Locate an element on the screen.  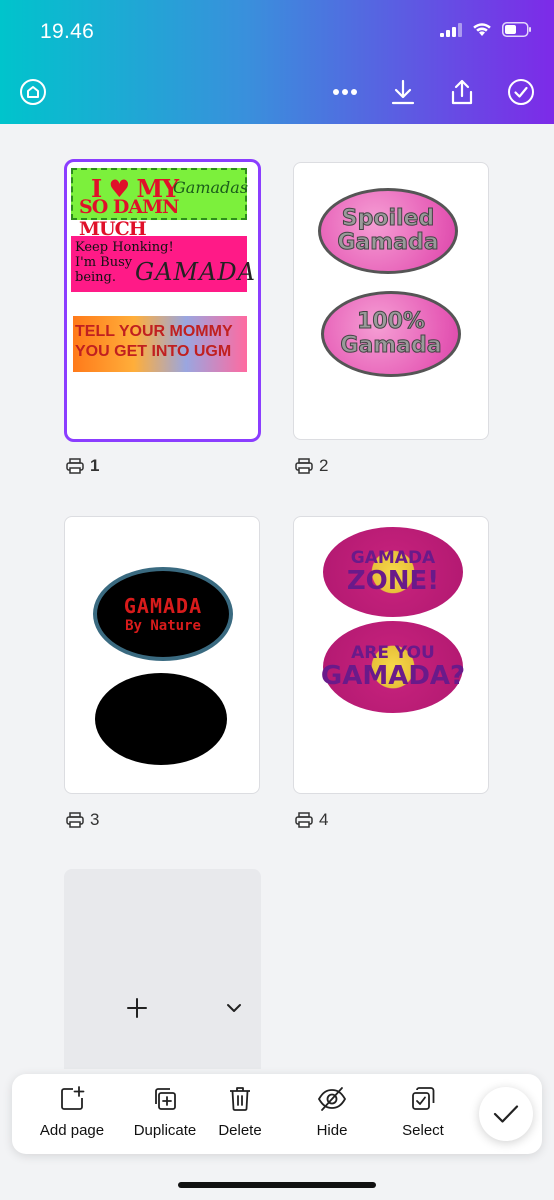
sticker-black-oval is located at coordinates (161, 719).